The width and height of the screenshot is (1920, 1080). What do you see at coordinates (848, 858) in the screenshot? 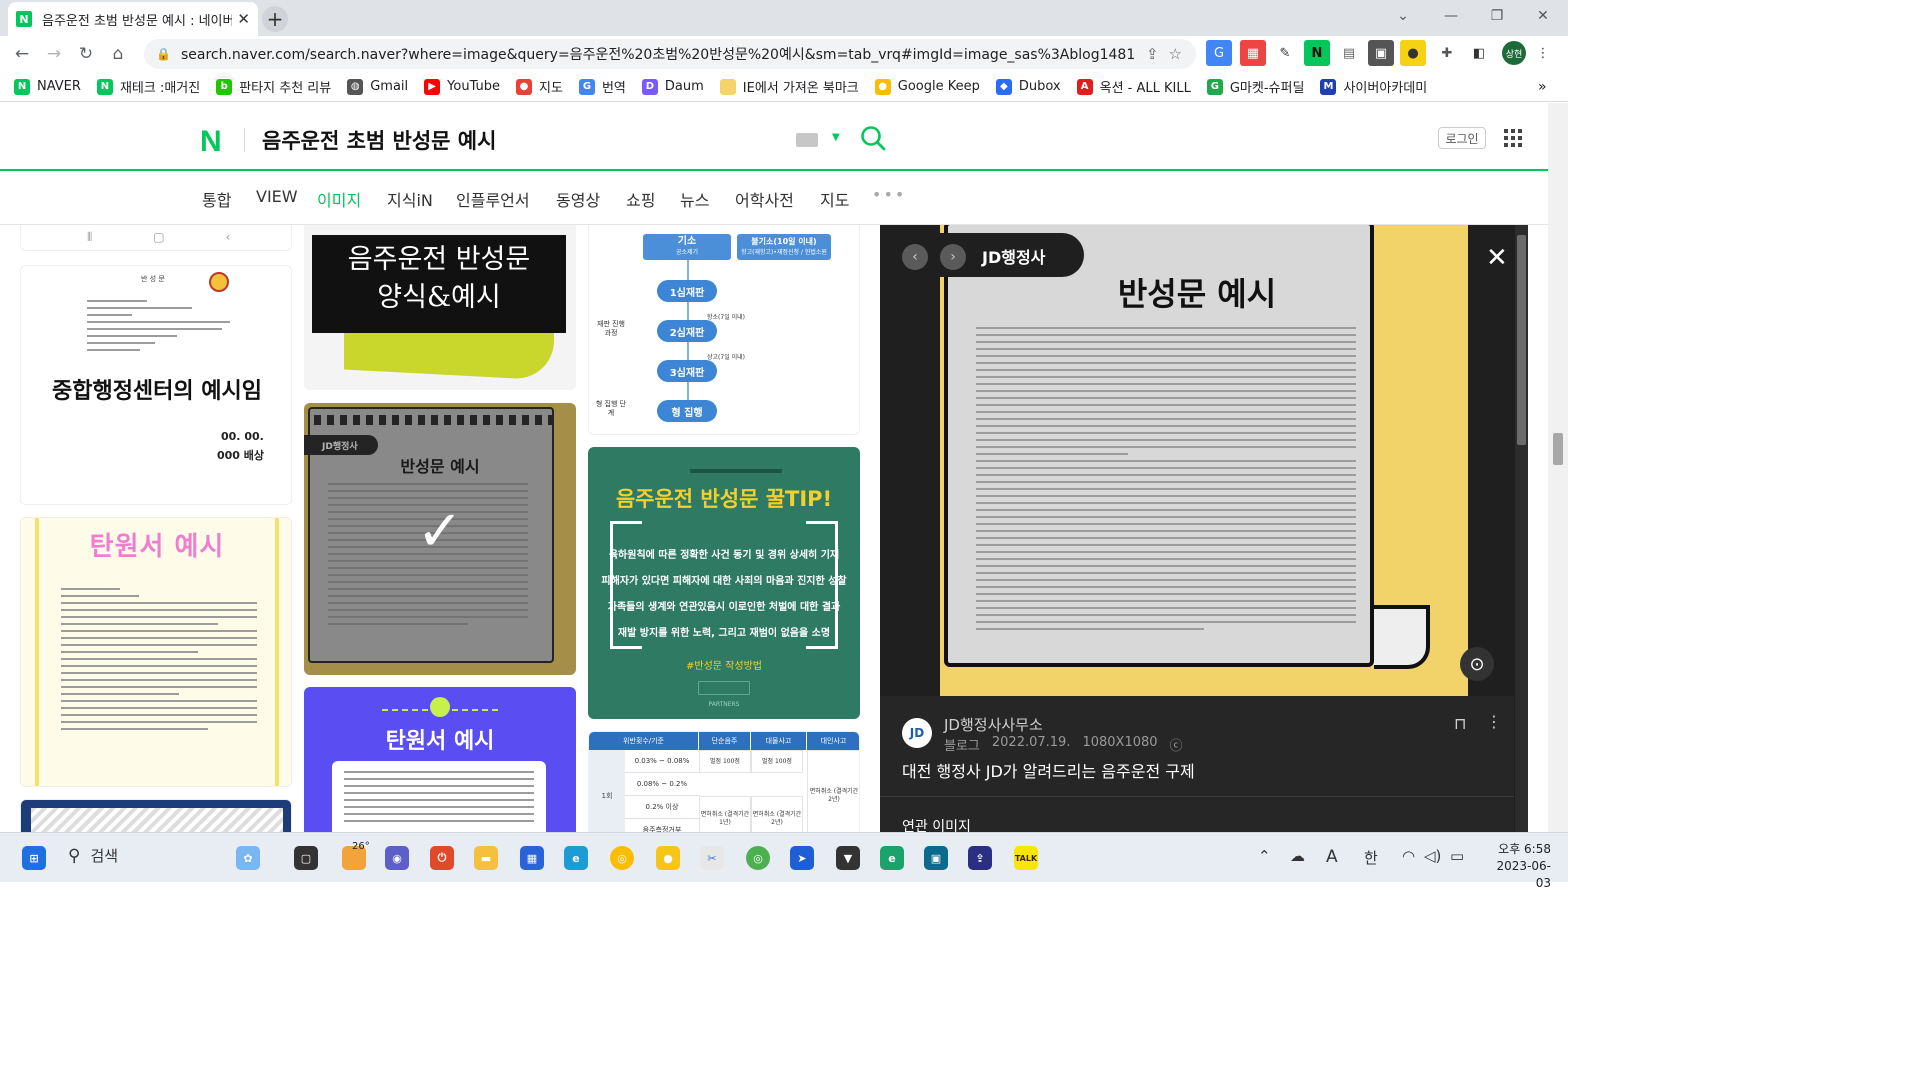
I see `fox-app-icon: ▼` at bounding box center [848, 858].